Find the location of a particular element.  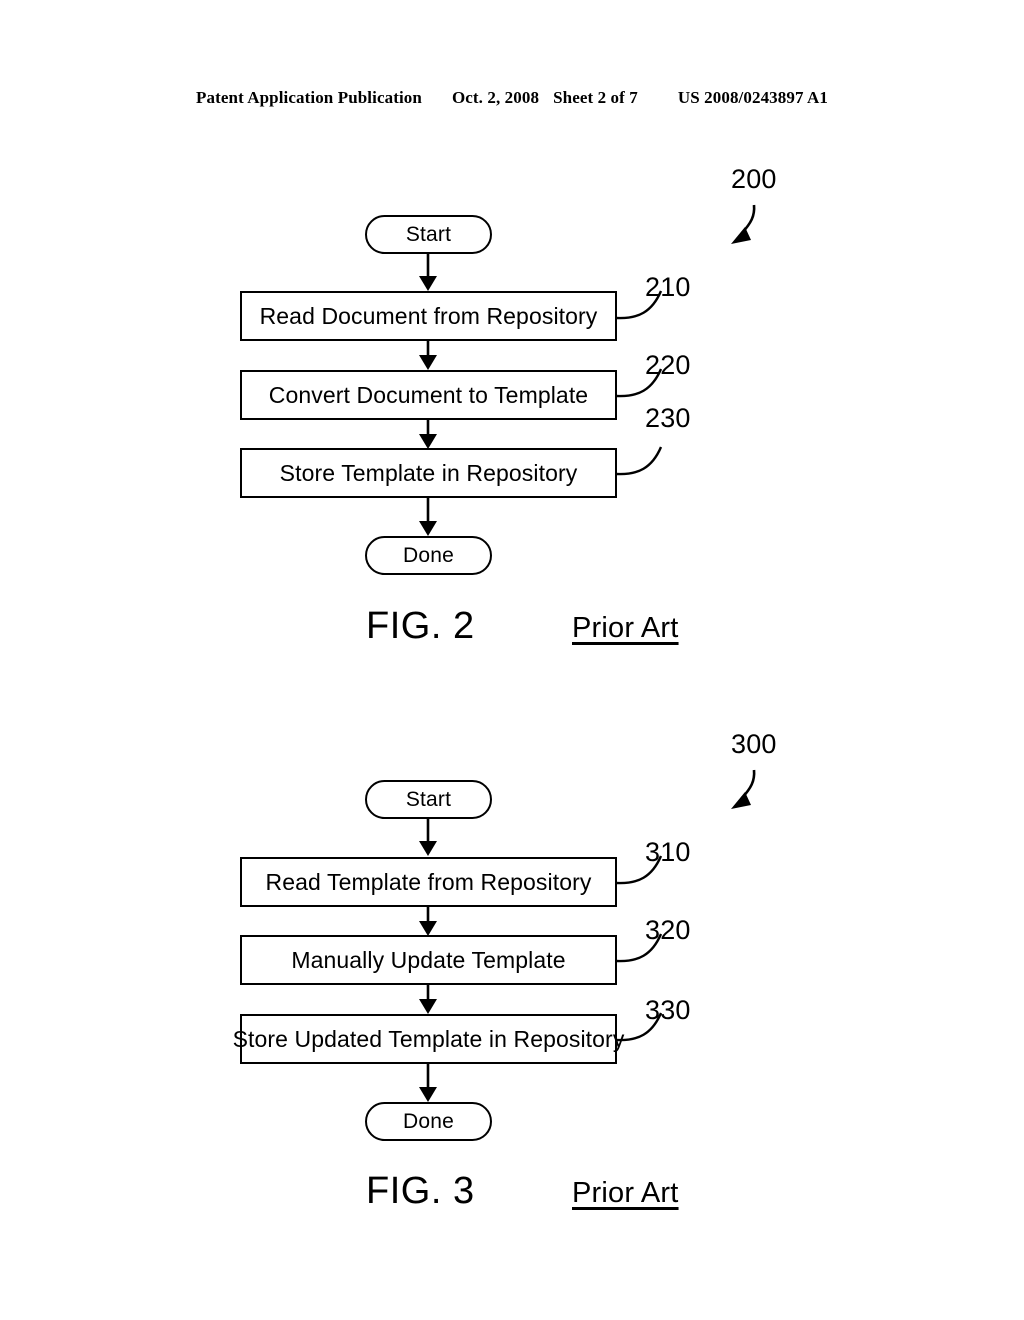

figure-reference-200: 200 is located at coordinates (754, 179).